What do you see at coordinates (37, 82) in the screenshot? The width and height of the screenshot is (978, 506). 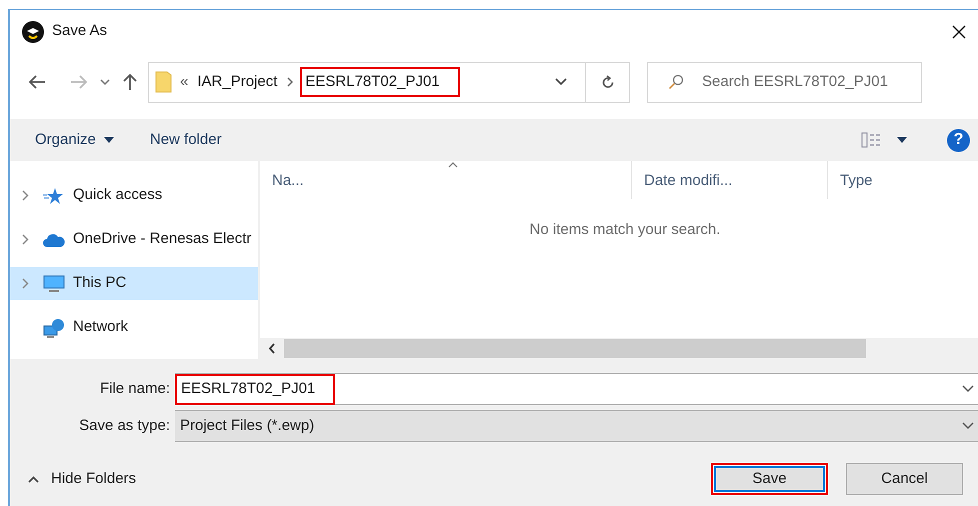 I see `back-arrow-icon` at bounding box center [37, 82].